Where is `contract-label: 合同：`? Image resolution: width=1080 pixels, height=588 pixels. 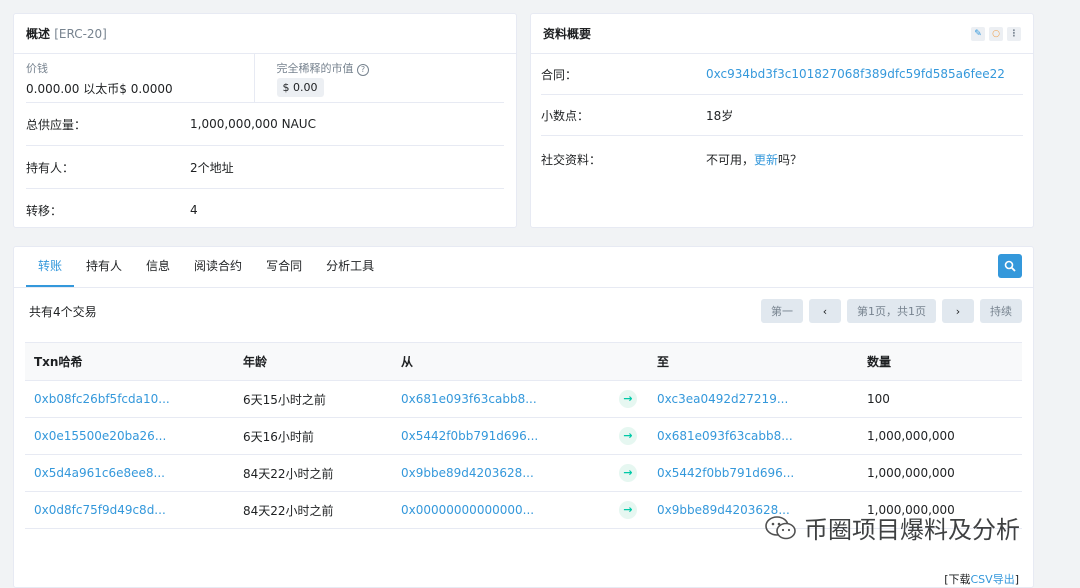 contract-label: 合同： is located at coordinates (559, 74).